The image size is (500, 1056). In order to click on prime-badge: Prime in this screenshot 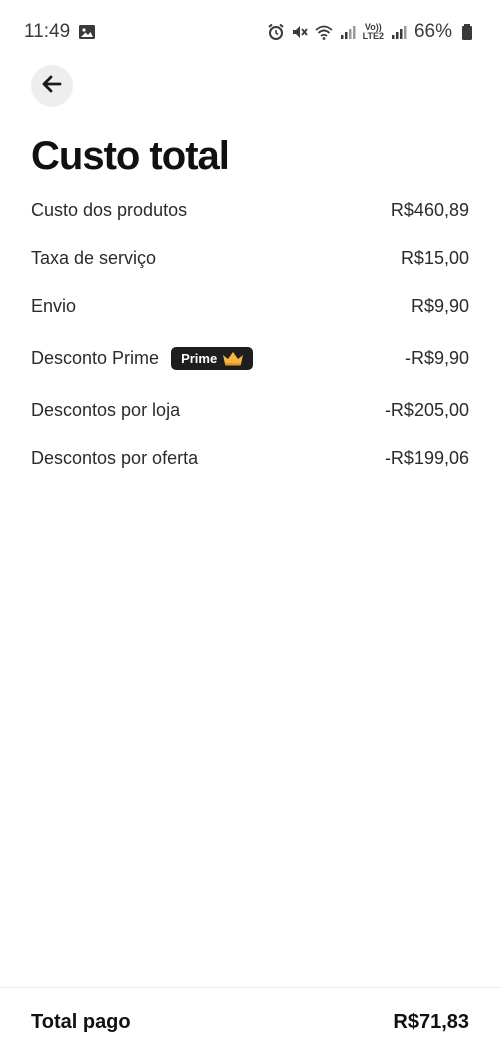, I will do `click(212, 358)`.